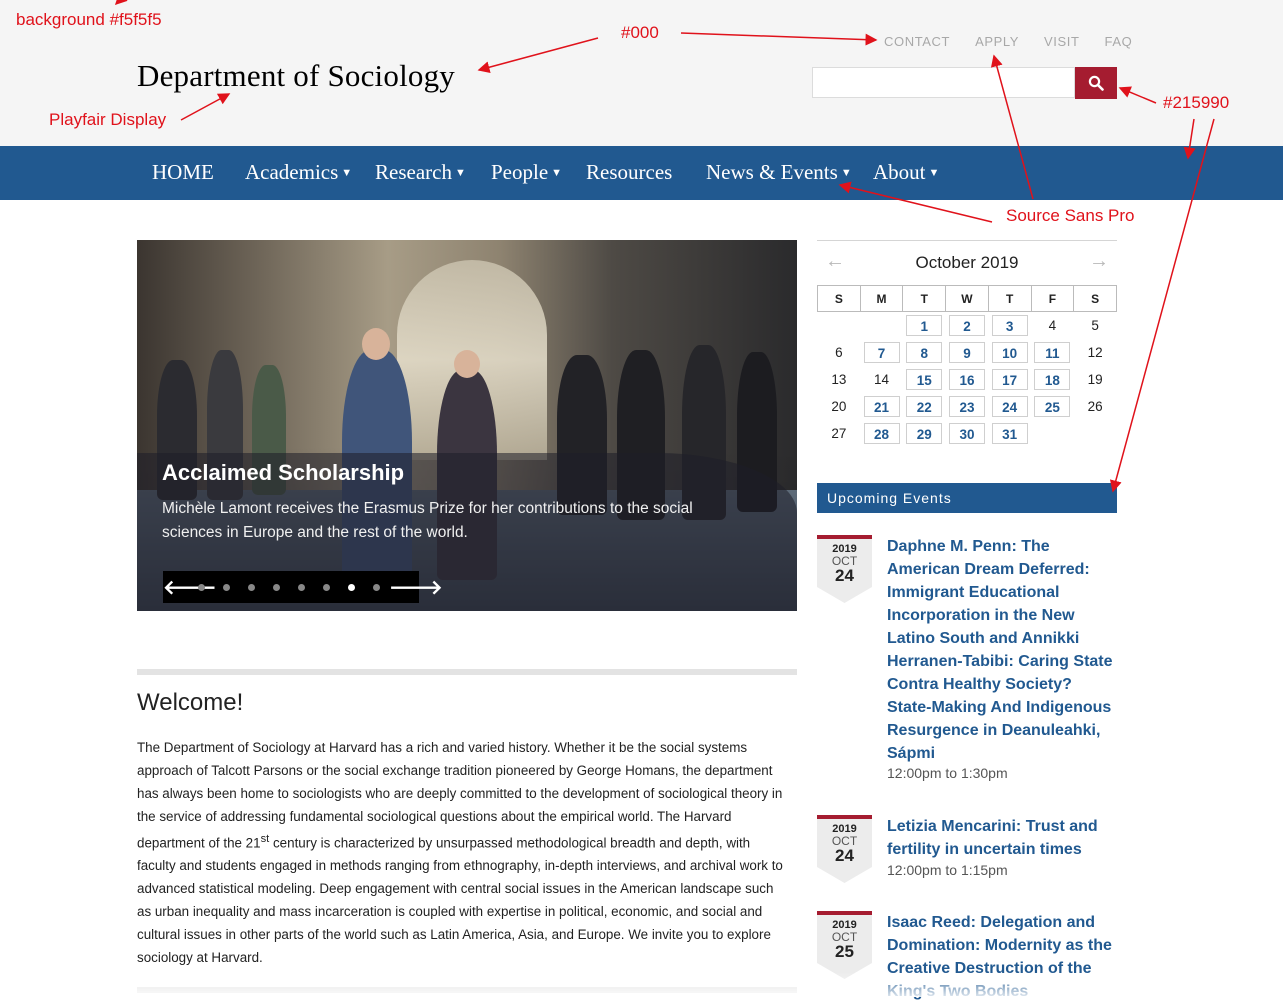 The image size is (1283, 1003). What do you see at coordinates (1009, 325) in the screenshot?
I see `calendar-event-day-link: 3` at bounding box center [1009, 325].